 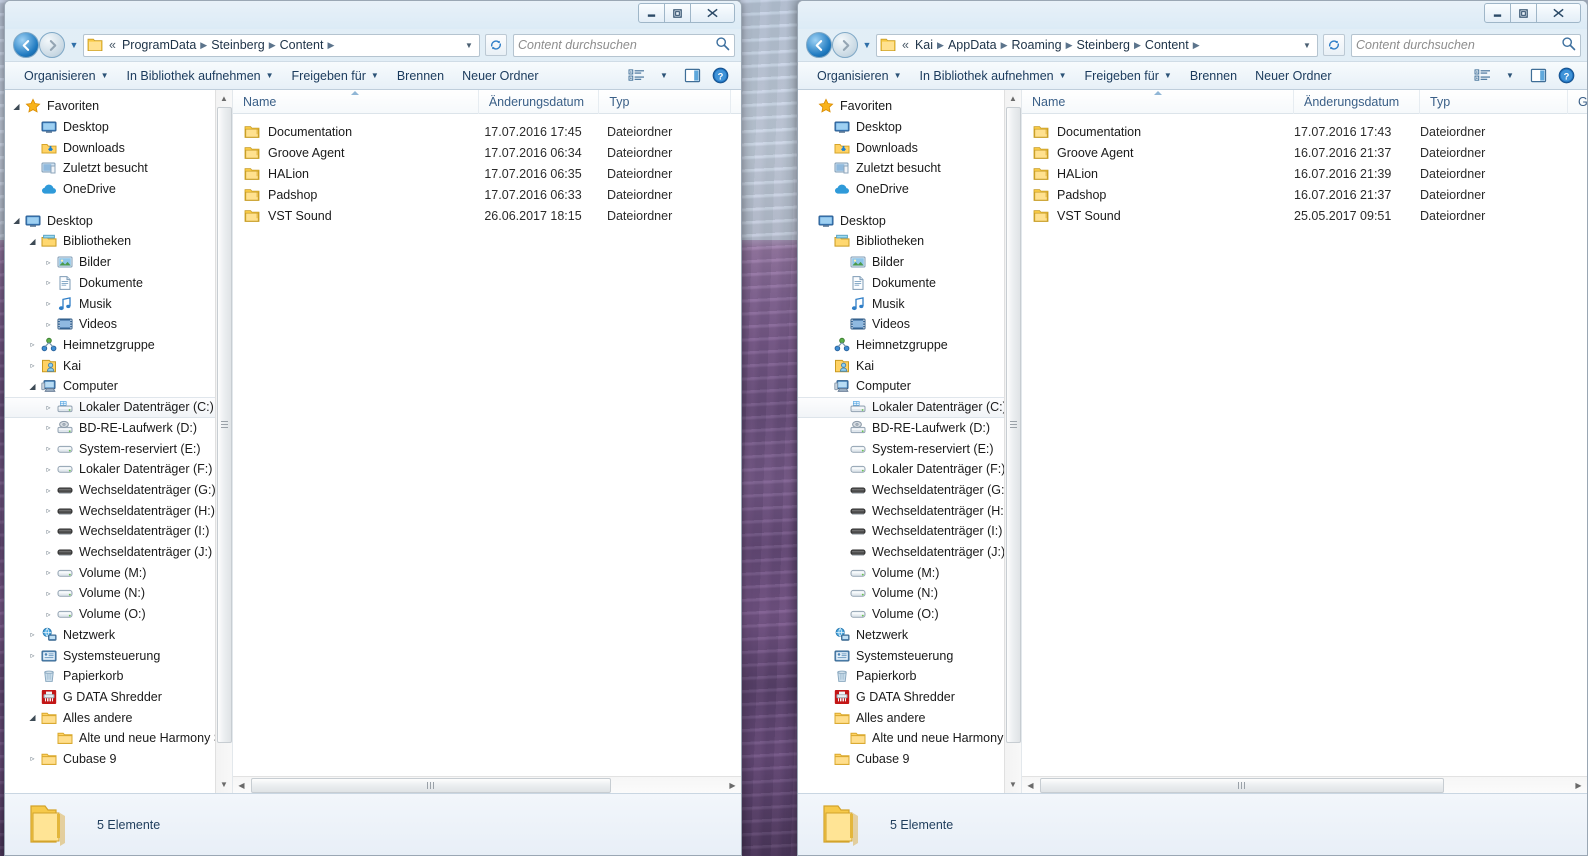 What do you see at coordinates (736, 102) in the screenshot?
I see `column-header` at bounding box center [736, 102].